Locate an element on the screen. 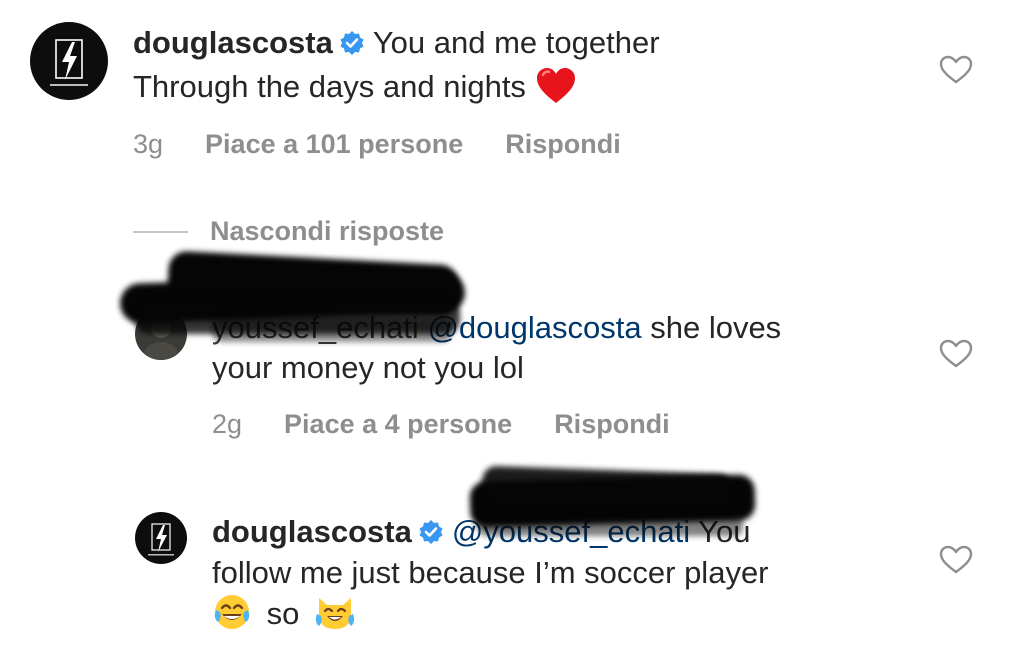 The image size is (1024, 650). comment-1-text-2: Through the days and nights is located at coordinates (329, 86).